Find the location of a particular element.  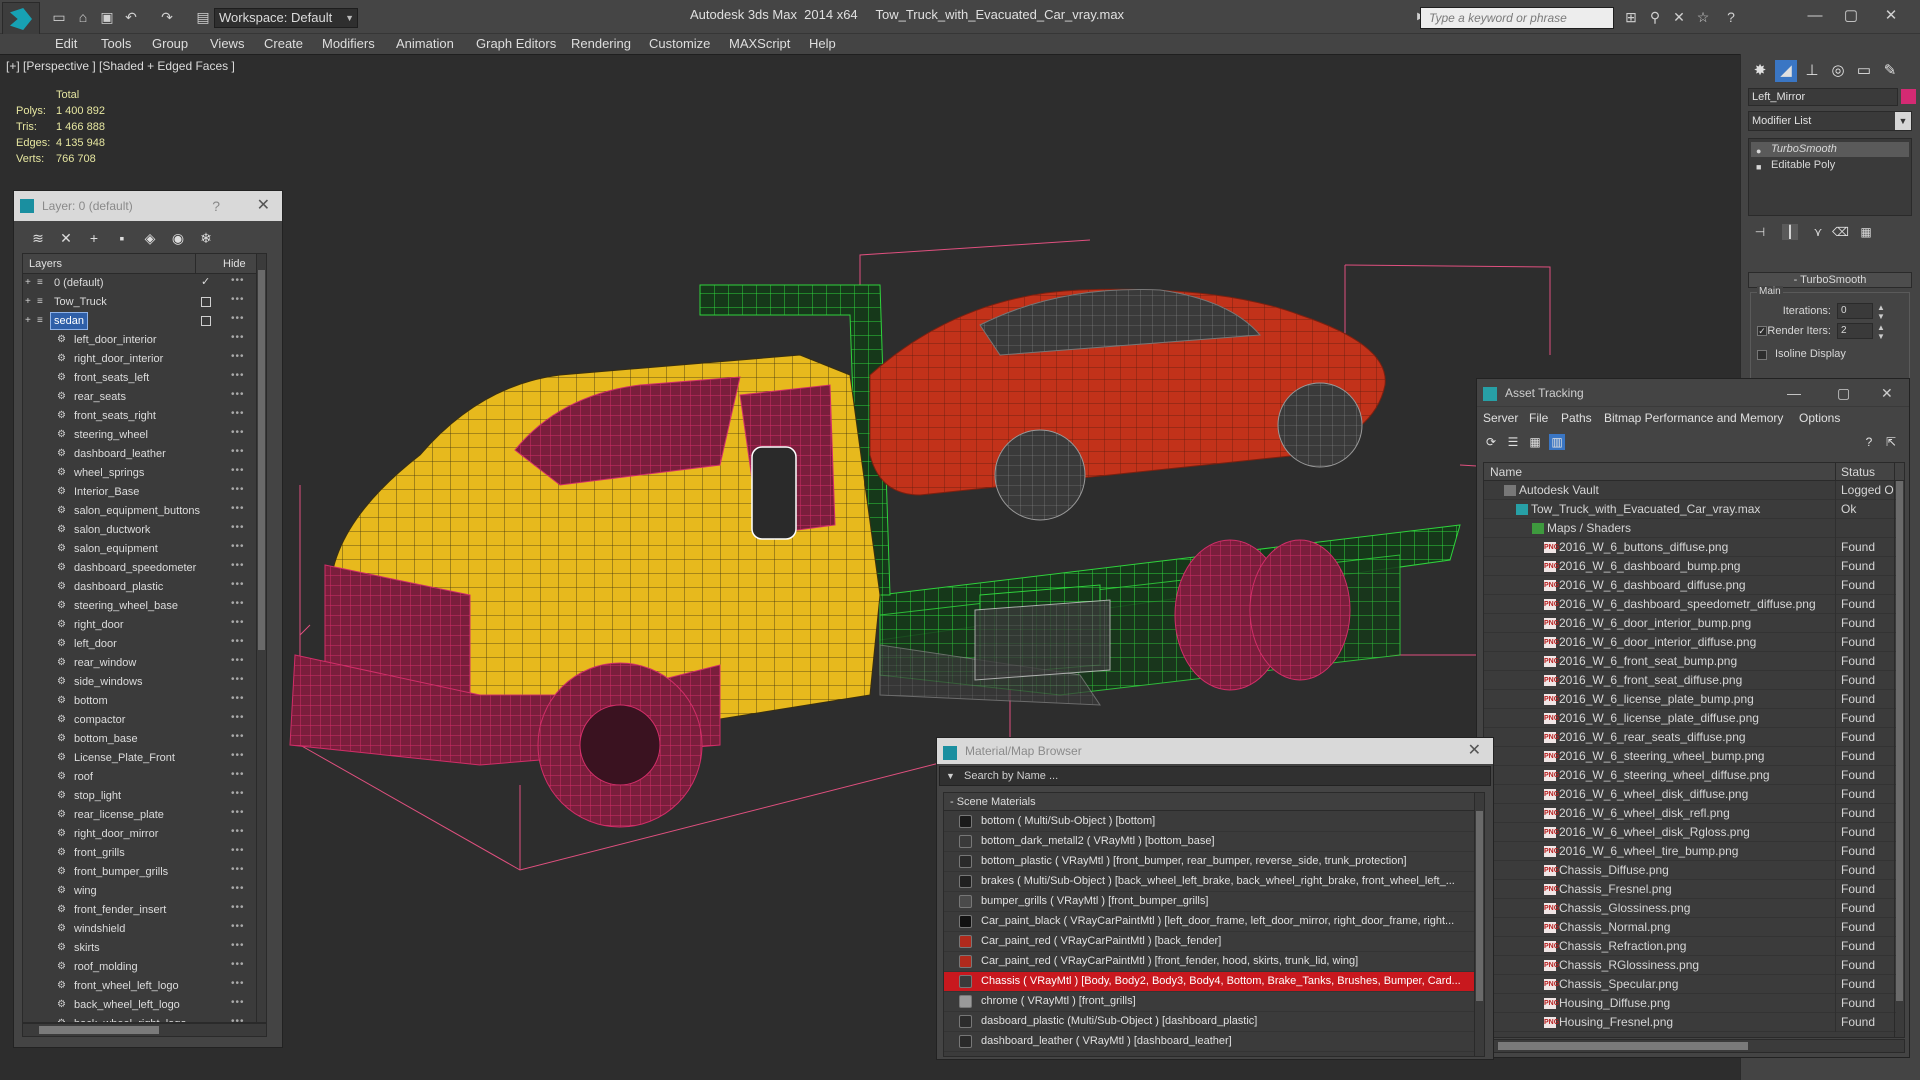

layer-row: ⚙ License_Plate_Front ••• is located at coordinates (141, 758).